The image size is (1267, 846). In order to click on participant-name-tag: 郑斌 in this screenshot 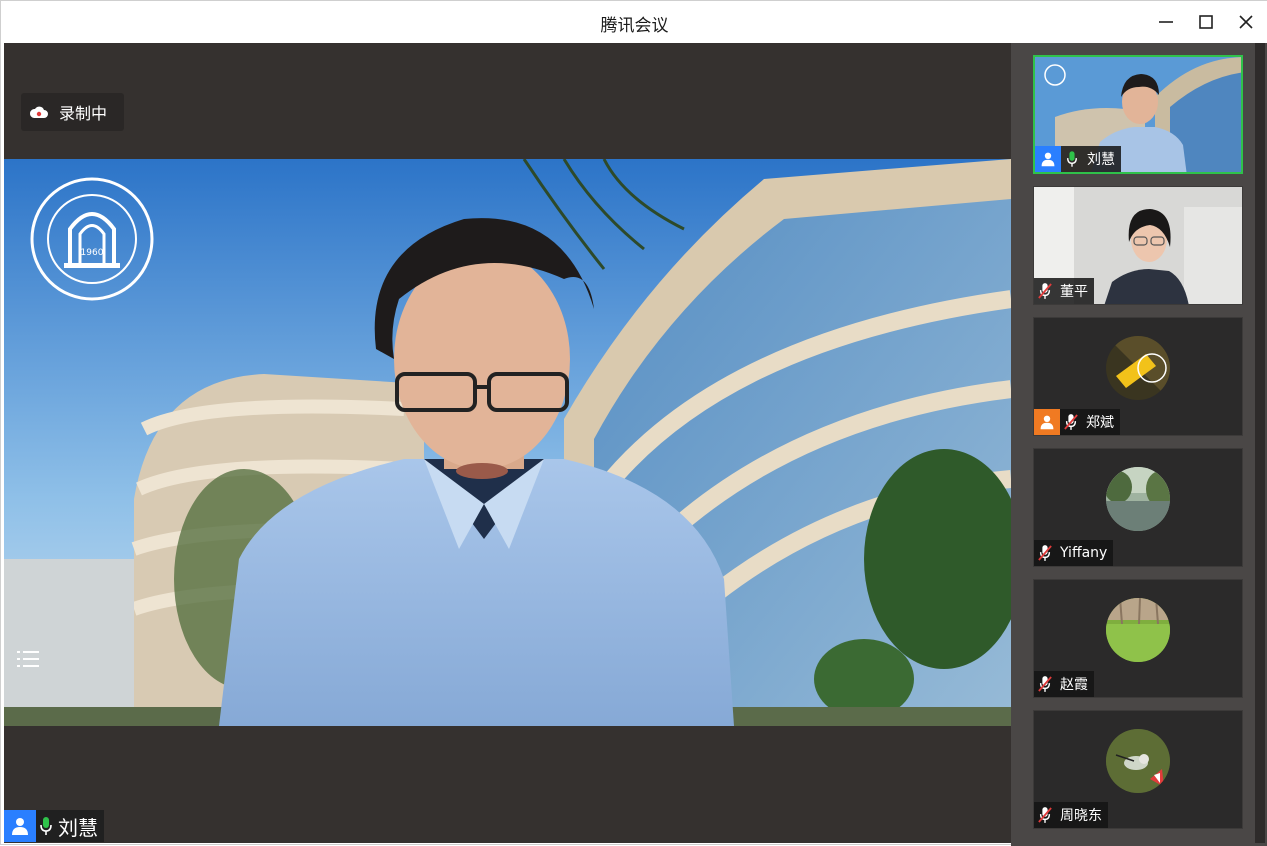, I will do `click(1077, 422)`.